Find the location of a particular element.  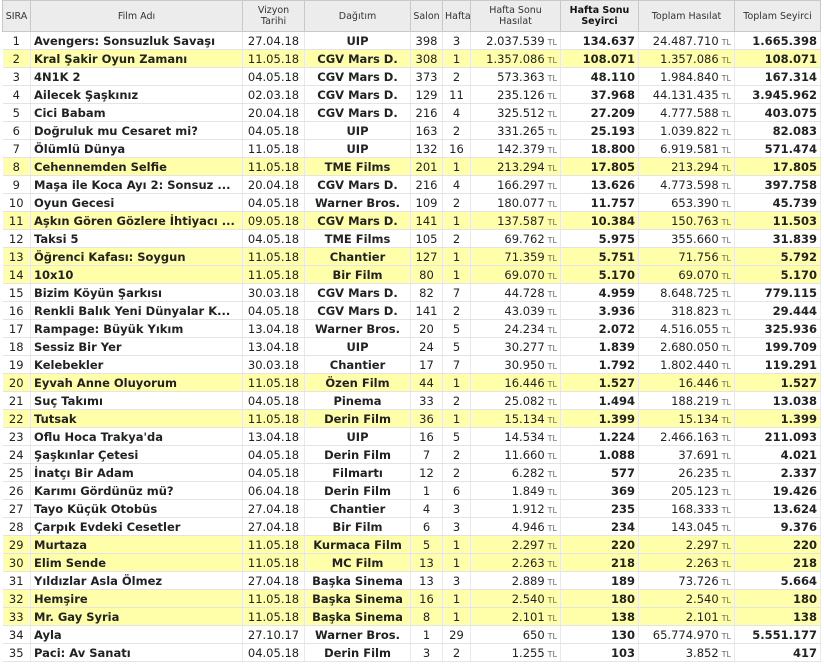

release-date-cell-text: 04.05.18 is located at coordinates (273, 400).